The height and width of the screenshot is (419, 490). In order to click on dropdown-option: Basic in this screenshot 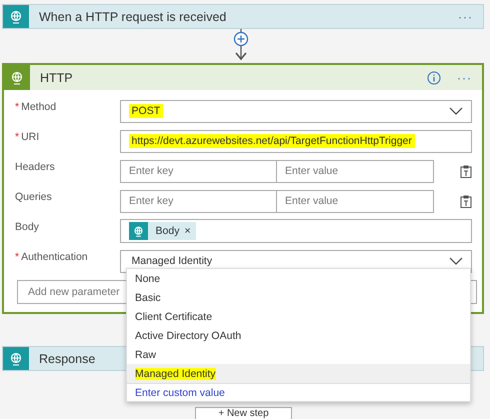, I will do `click(298, 297)`.